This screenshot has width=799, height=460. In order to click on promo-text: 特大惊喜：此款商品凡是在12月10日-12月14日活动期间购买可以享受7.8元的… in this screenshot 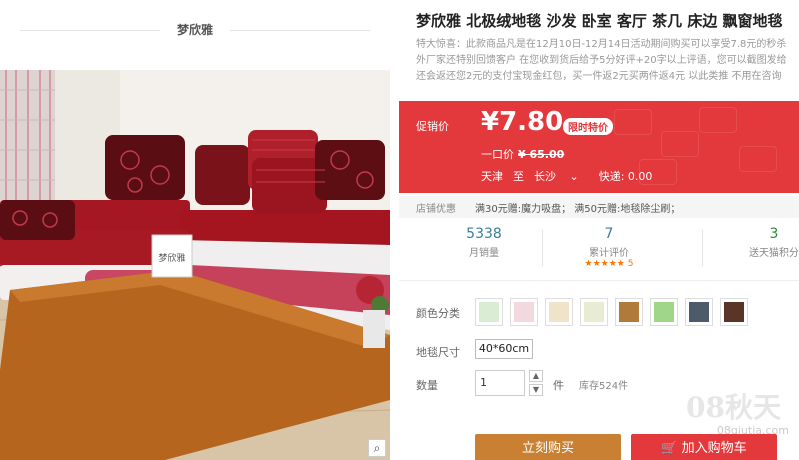, I will do `click(607, 61)`.